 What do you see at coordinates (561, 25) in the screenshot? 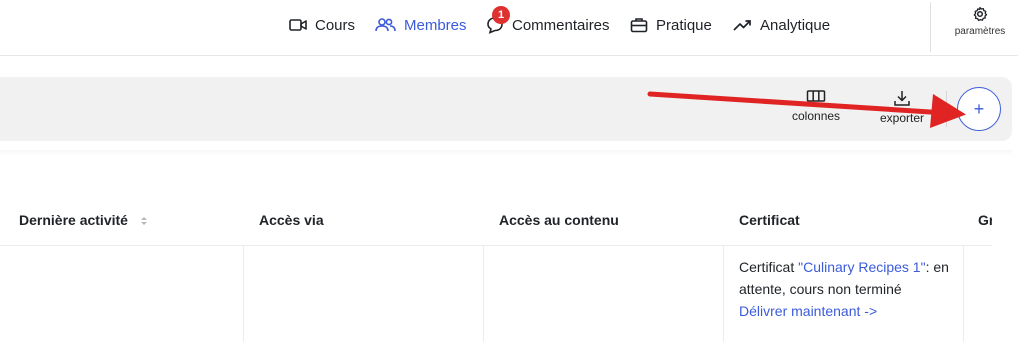
I see `nav-label-commentaires: Commentaires` at bounding box center [561, 25].